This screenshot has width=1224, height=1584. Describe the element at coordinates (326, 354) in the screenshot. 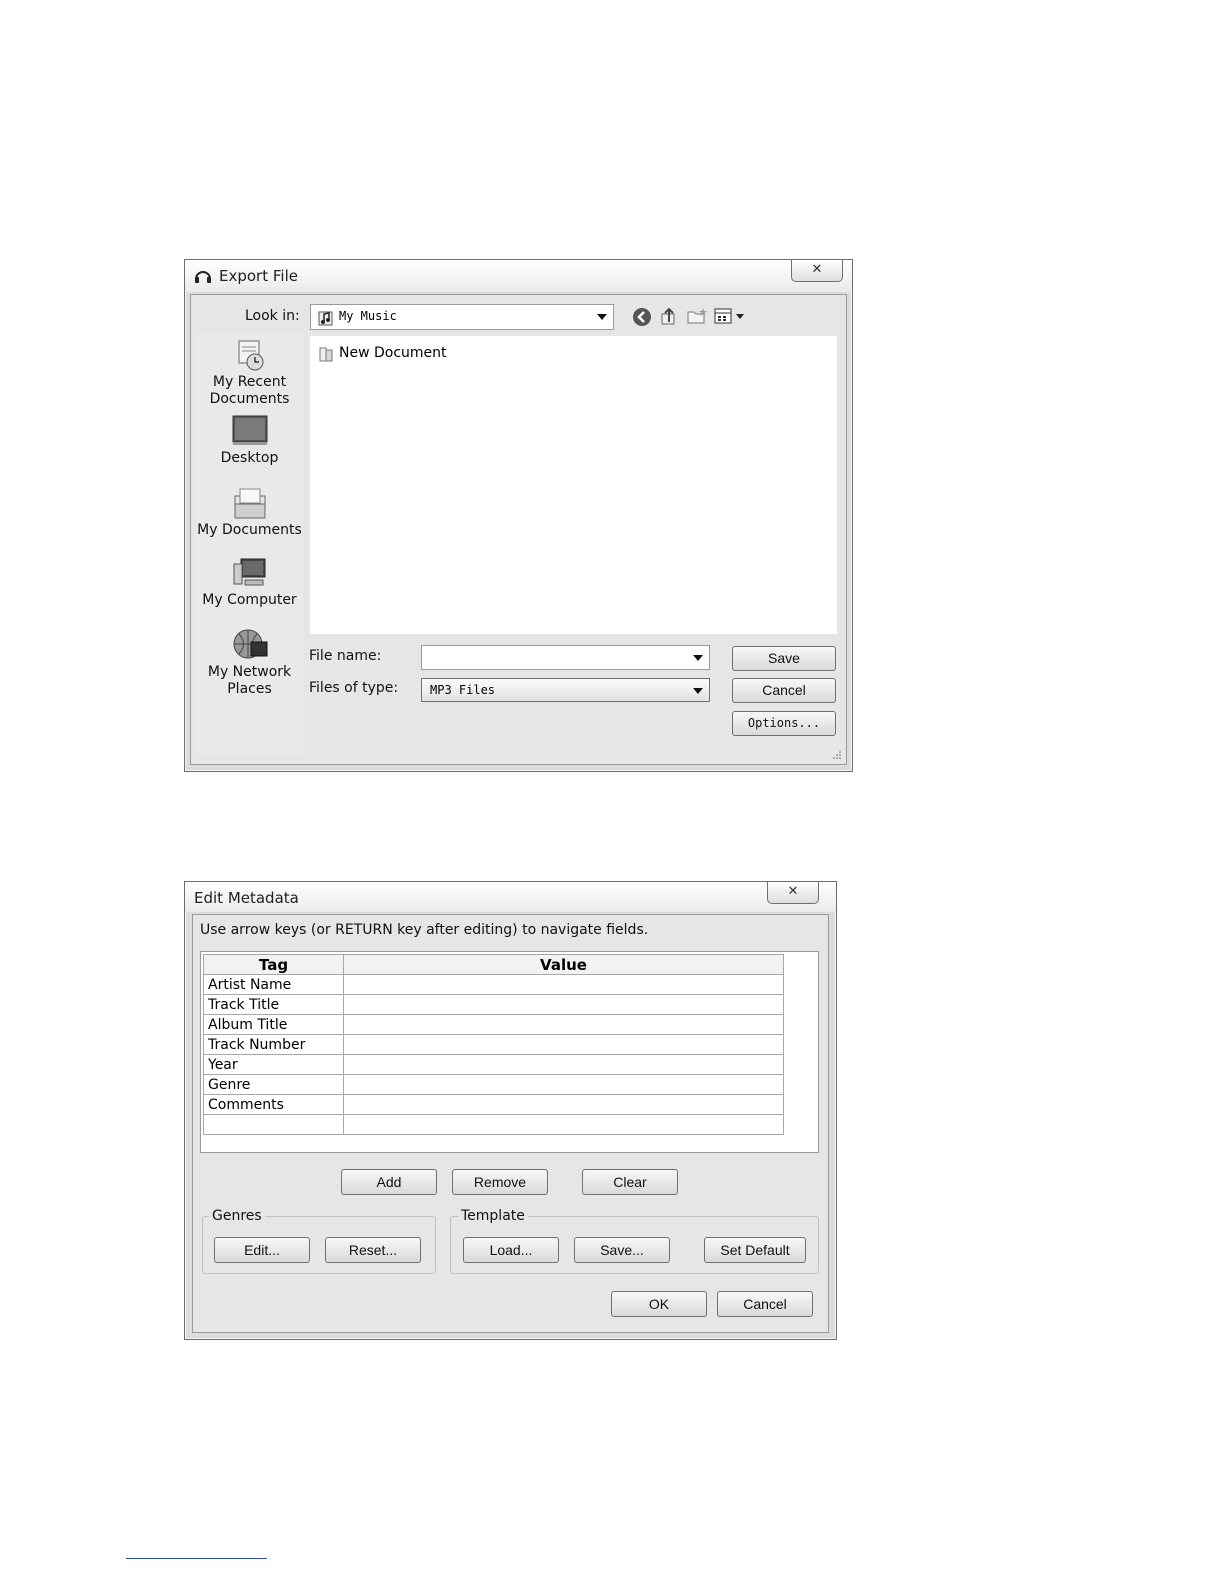

I see `folder-icon` at that location.